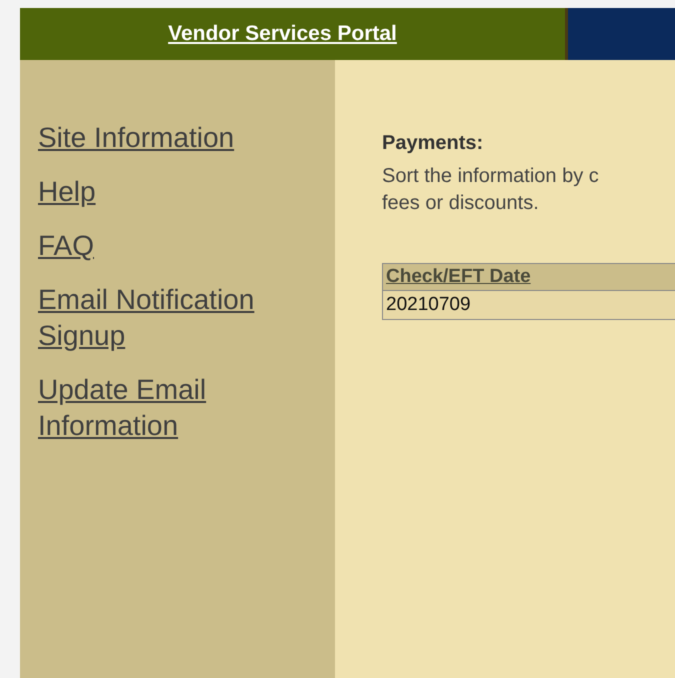 The height and width of the screenshot is (678, 675). What do you see at coordinates (282, 34) in the screenshot?
I see `portal-title-link: Vendor Services Portal` at bounding box center [282, 34].